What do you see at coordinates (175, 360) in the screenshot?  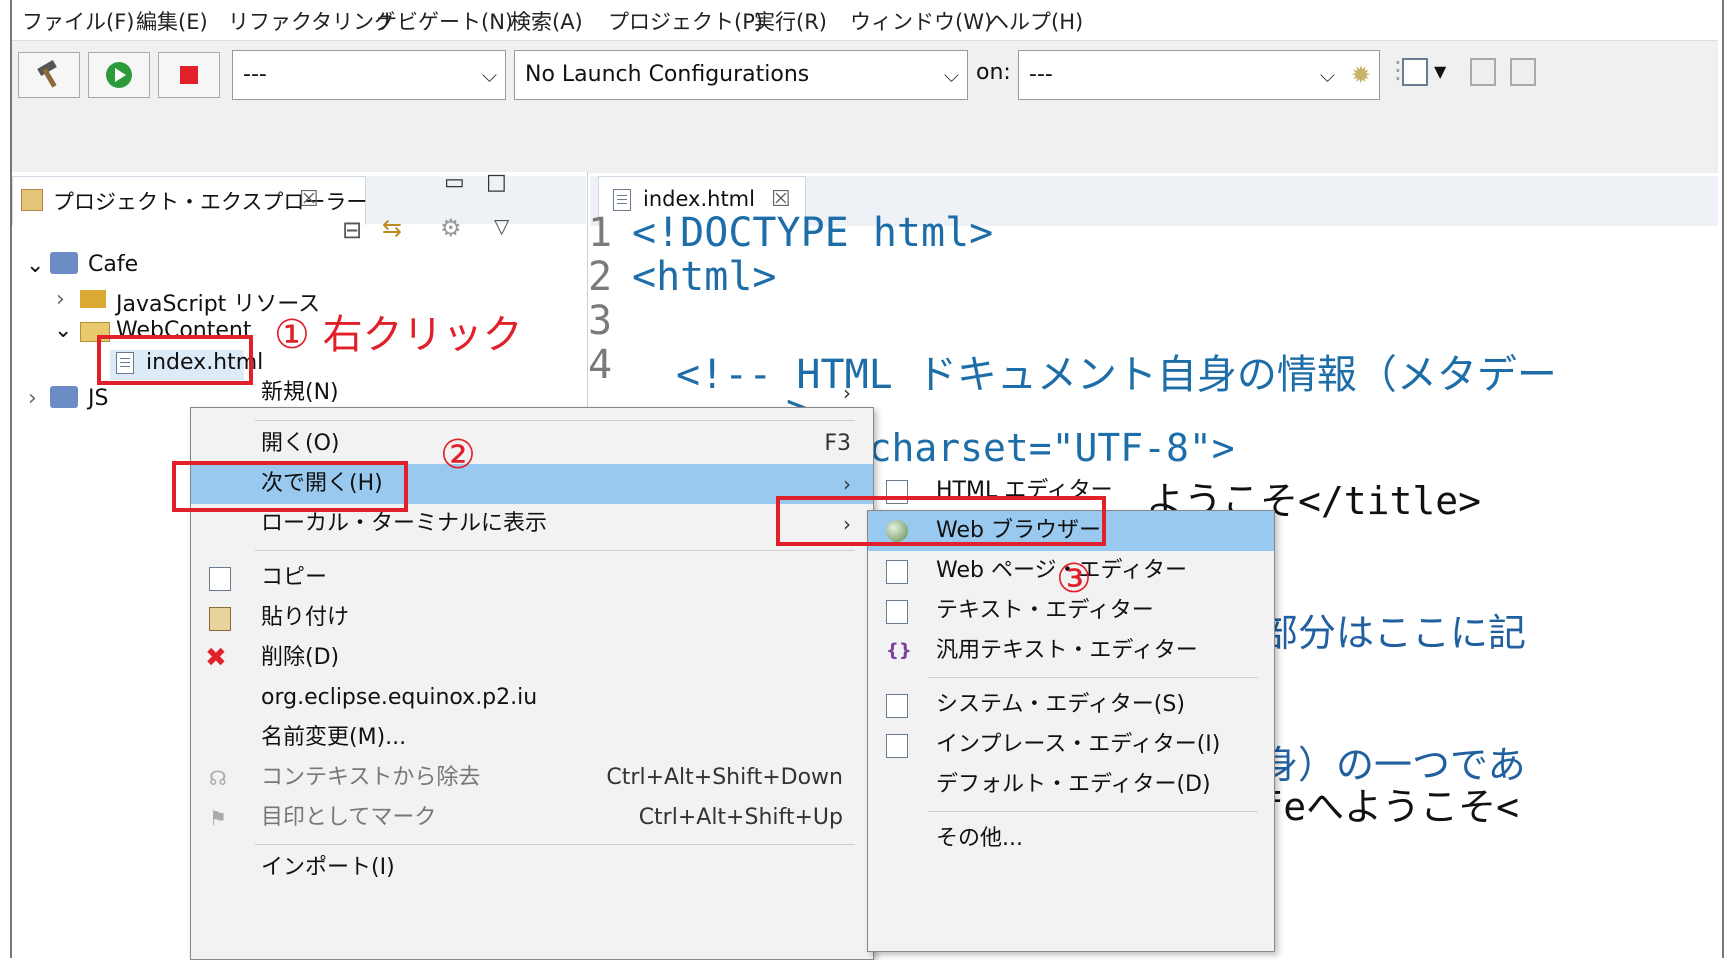 I see `annotation-box-index-html` at bounding box center [175, 360].